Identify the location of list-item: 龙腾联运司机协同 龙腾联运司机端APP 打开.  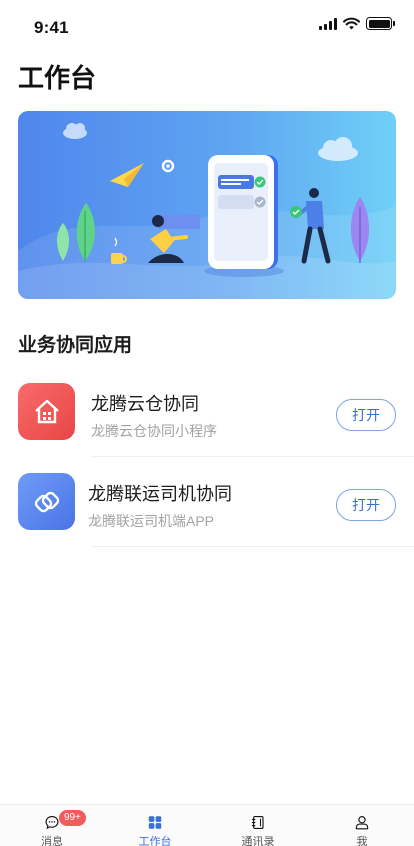
(216, 503).